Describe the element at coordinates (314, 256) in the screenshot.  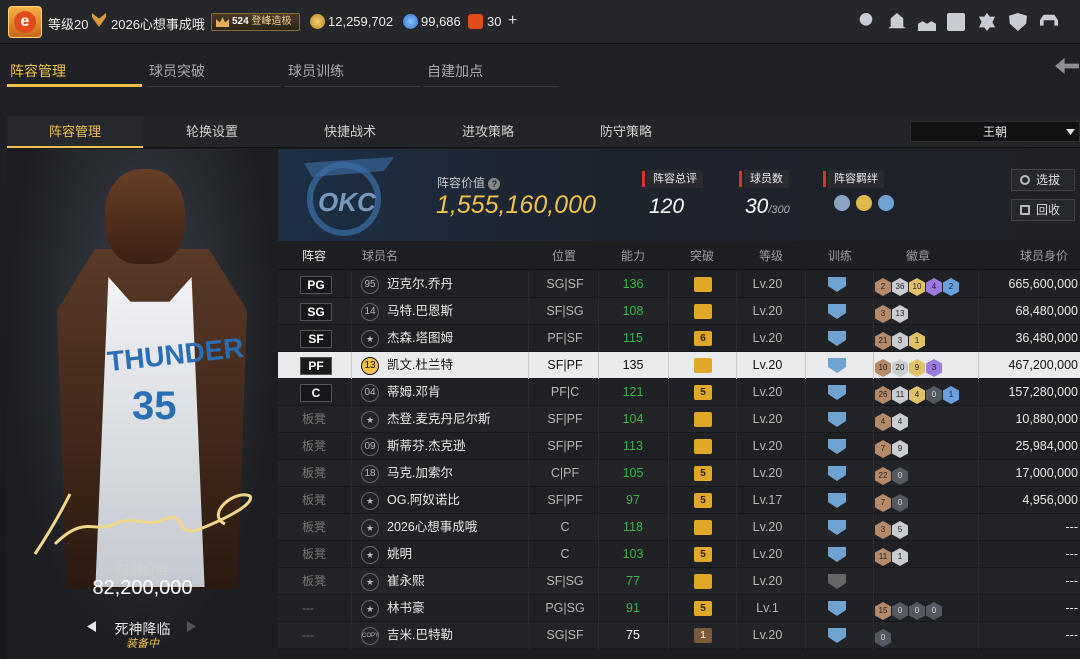
I see `col-slot: 阵容` at that location.